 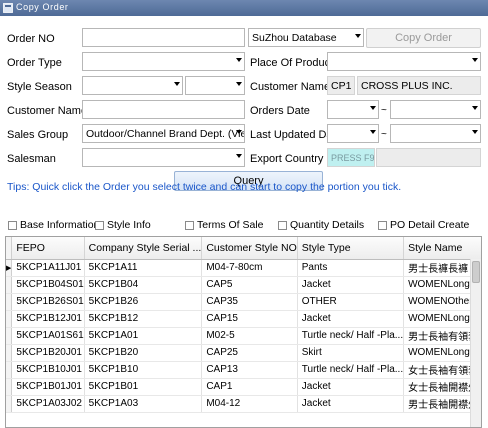 I want to click on cell-company-style-serial: 5KCP1B20, so click(x=143, y=353).